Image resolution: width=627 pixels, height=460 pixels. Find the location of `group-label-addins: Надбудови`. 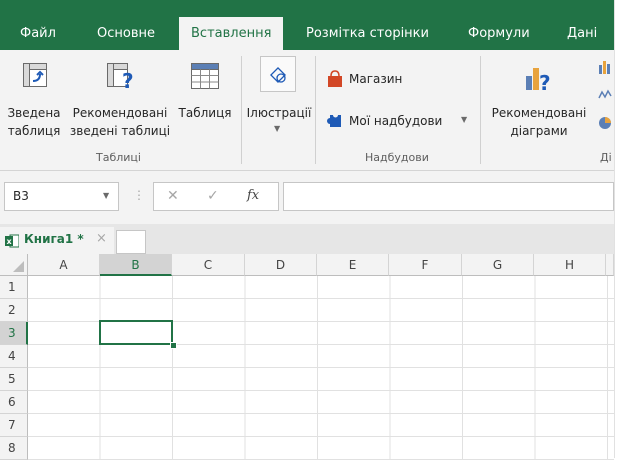

group-label-addins: Надбудови is located at coordinates (397, 157).